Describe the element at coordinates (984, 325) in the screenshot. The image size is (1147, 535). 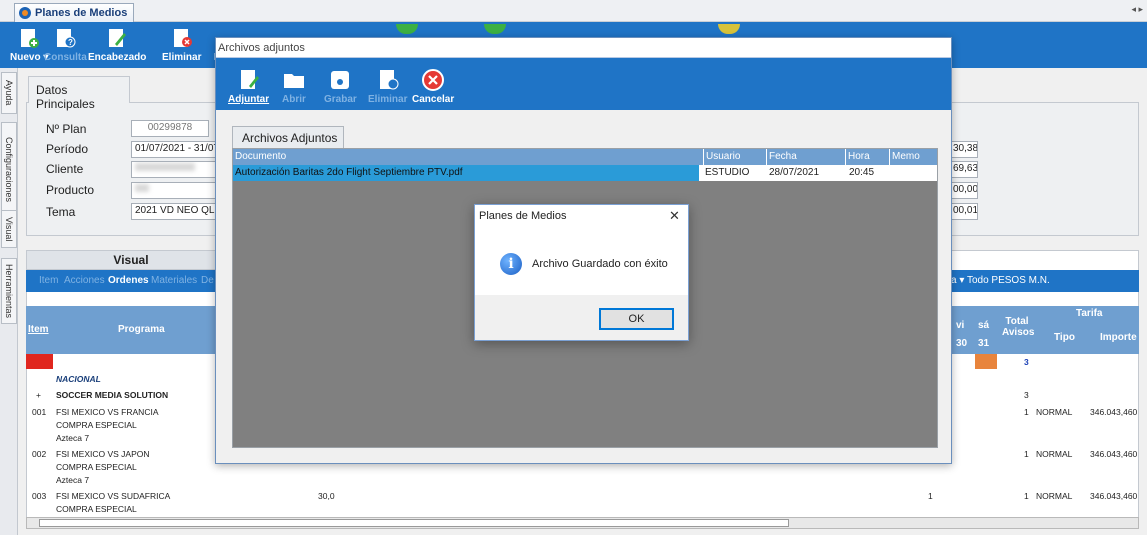
I see `day-sa: sá` at that location.